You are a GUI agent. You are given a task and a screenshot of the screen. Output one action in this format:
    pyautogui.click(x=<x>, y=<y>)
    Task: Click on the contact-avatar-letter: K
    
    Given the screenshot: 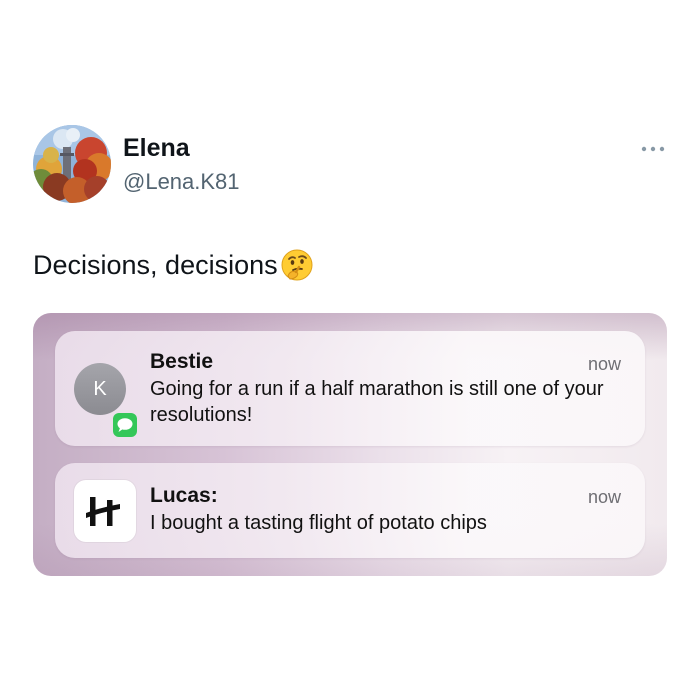 What is the action you would take?
    pyautogui.click(x=100, y=389)
    